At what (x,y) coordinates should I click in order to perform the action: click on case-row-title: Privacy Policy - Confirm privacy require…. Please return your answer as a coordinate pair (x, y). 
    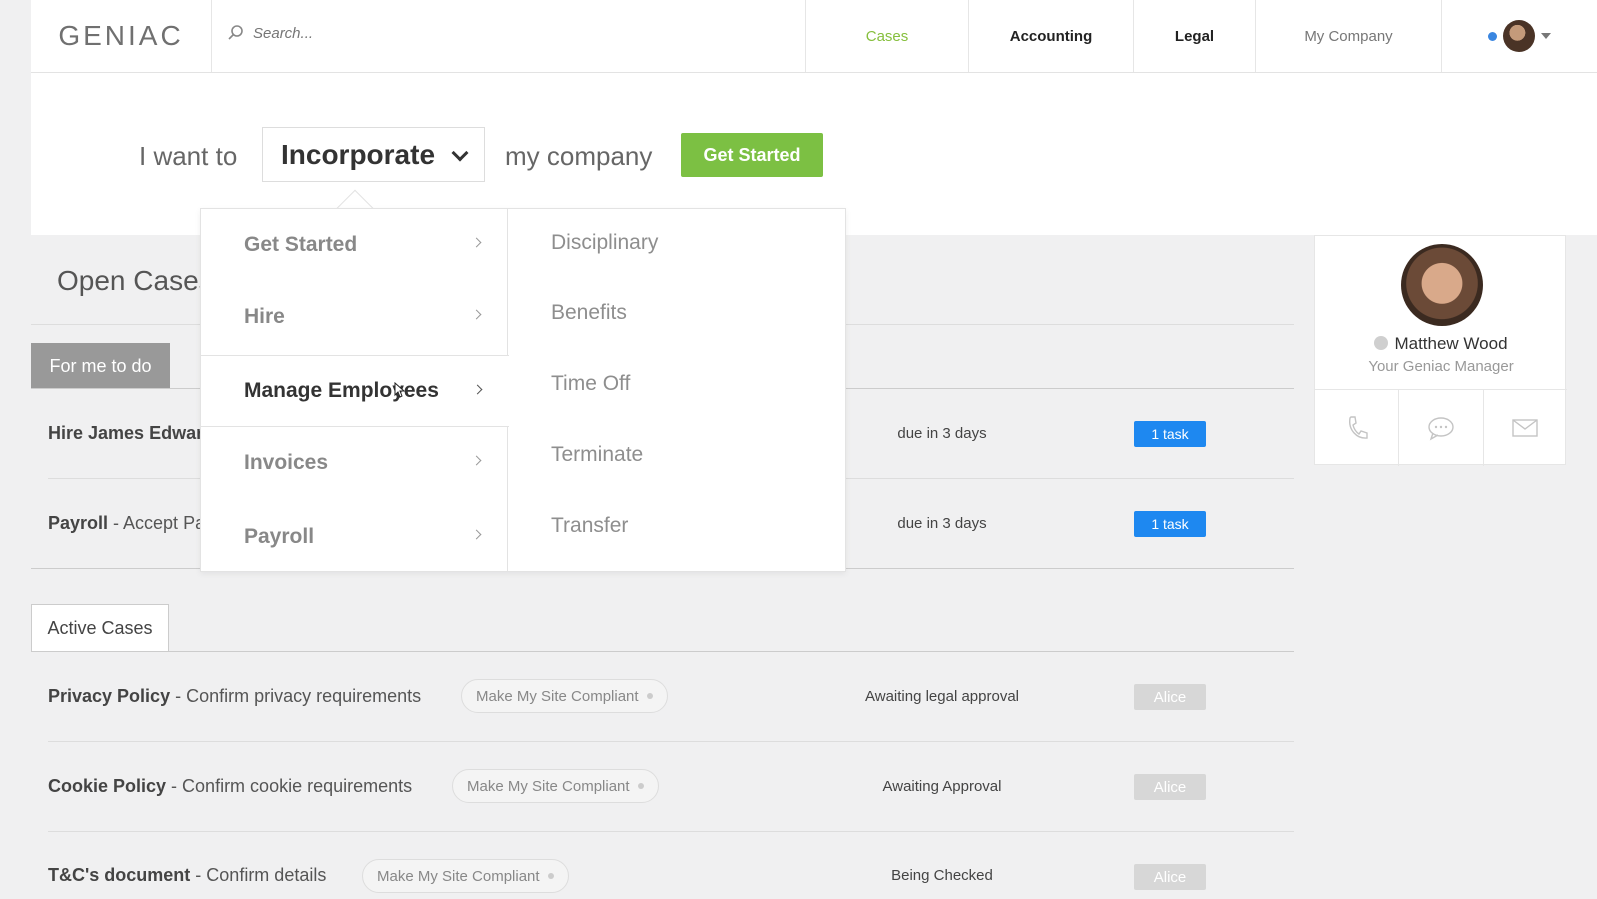
    Looking at the image, I should click on (234, 696).